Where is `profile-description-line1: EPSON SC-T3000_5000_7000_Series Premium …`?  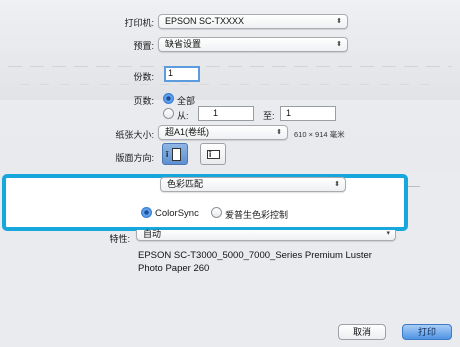
profile-description-line1: EPSON SC-T3000_5000_7000_Series Premium … is located at coordinates (255, 255).